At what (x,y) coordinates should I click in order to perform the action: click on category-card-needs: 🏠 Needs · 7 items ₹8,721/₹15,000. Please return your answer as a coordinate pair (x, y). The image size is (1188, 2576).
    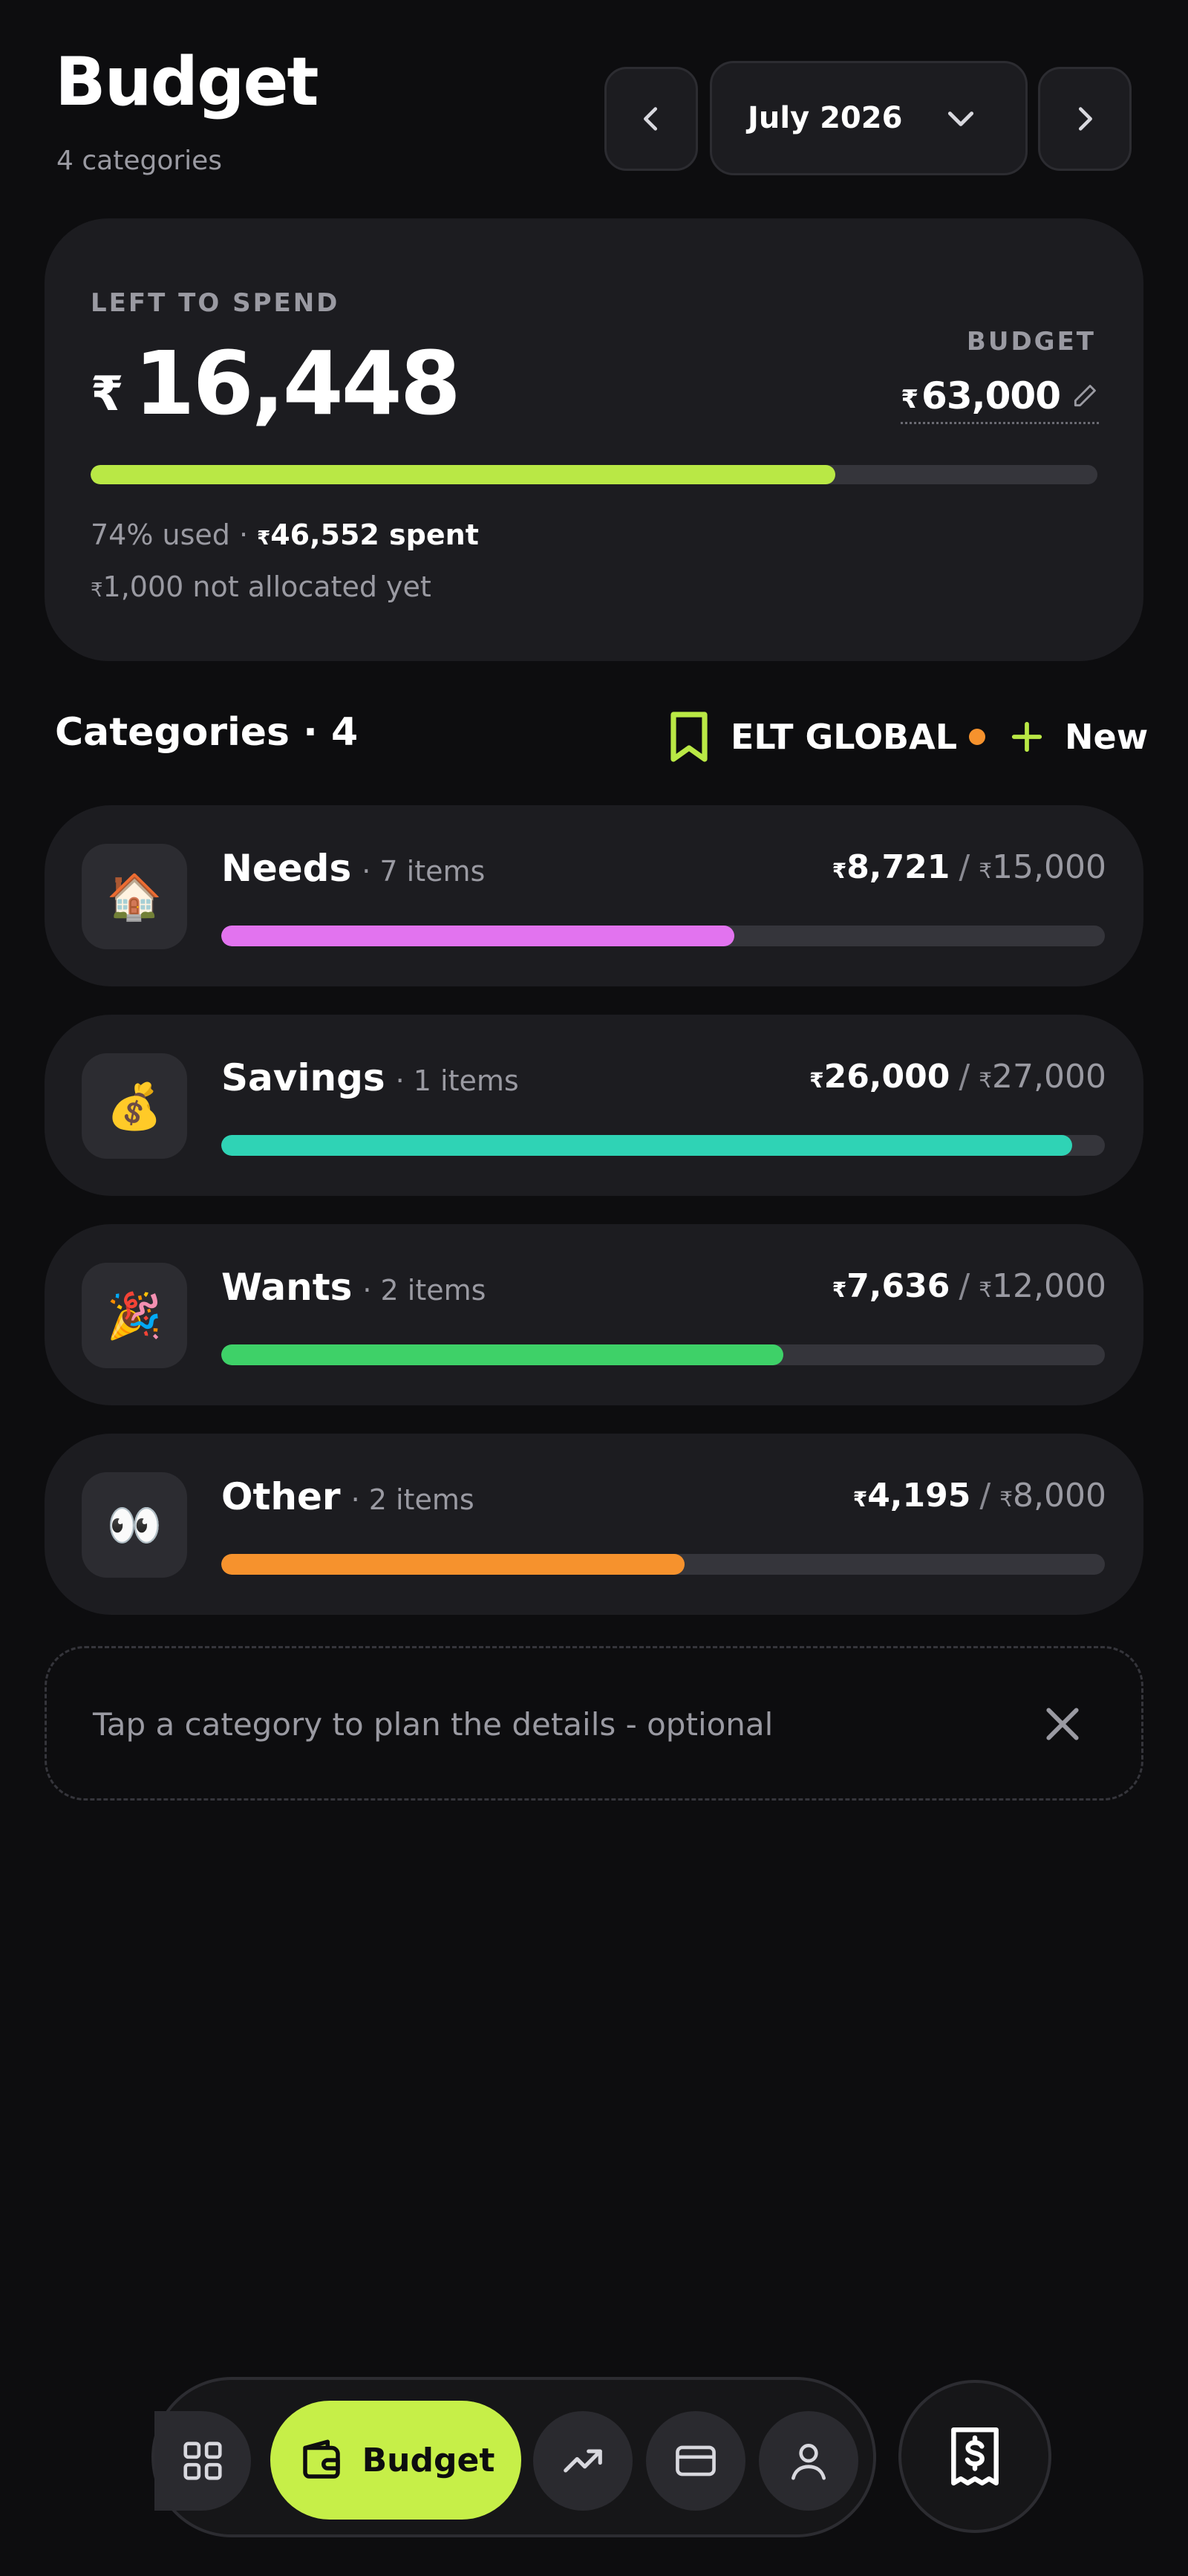
    Looking at the image, I should click on (594, 895).